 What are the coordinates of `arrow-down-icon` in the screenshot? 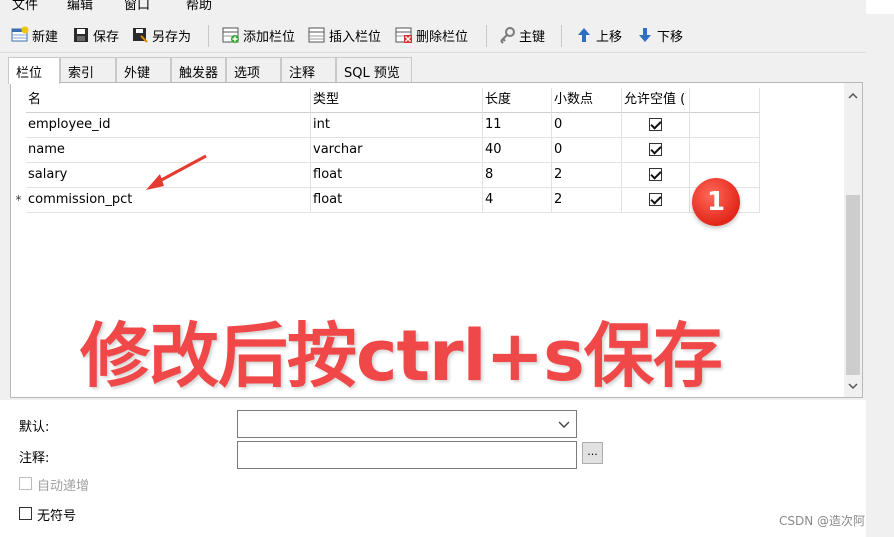 It's located at (645, 35).